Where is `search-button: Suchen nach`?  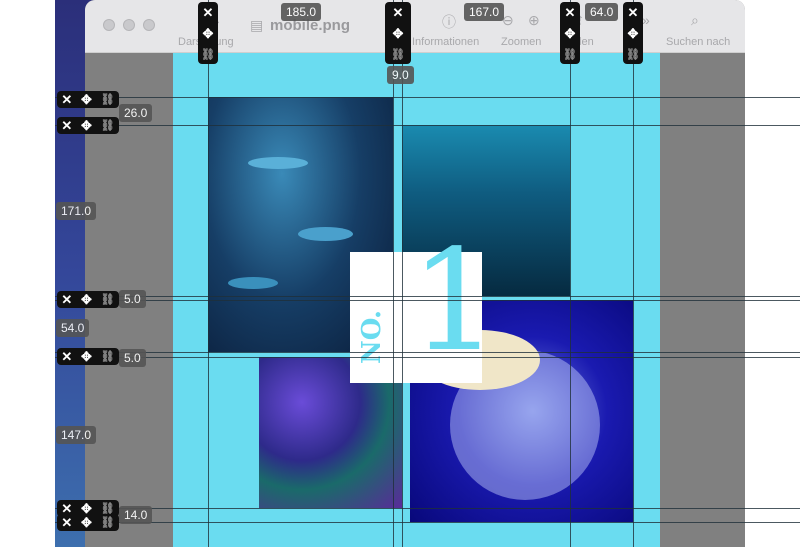 search-button: Suchen nach is located at coordinates (698, 42).